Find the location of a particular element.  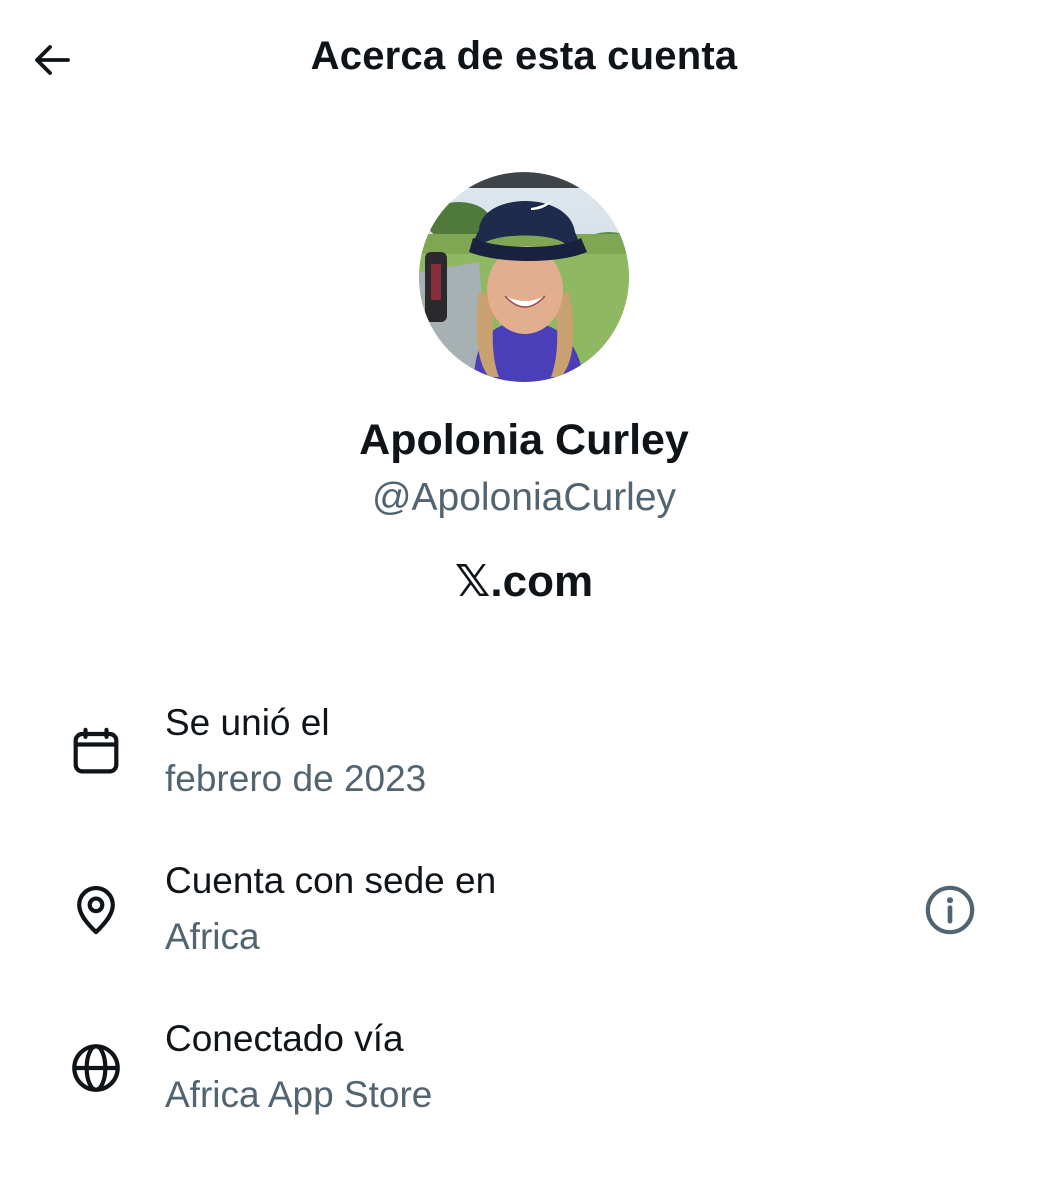

avatar is located at coordinates (524, 277).